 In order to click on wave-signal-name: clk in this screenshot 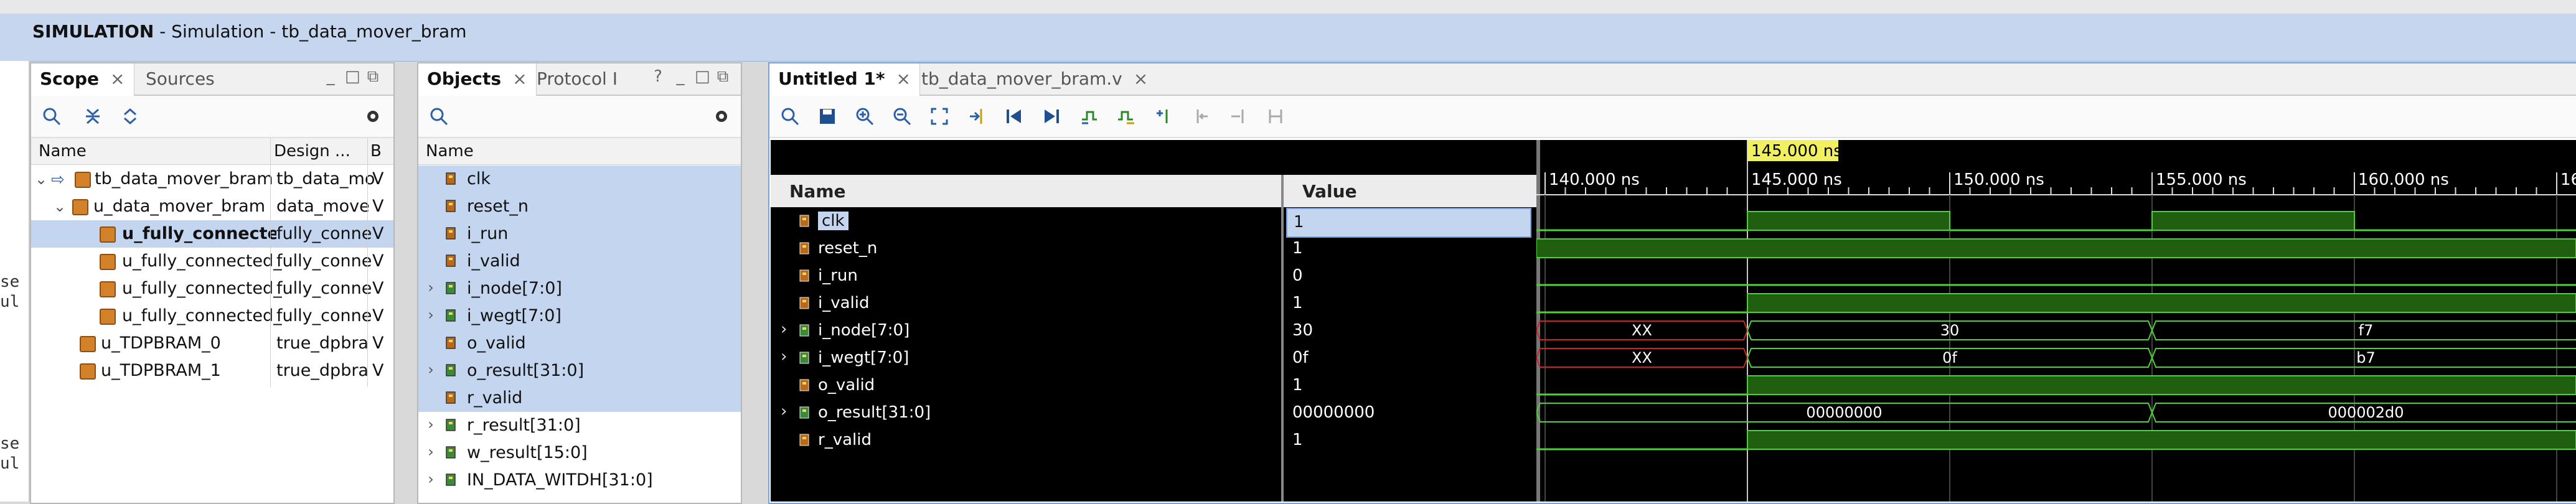, I will do `click(1026, 222)`.